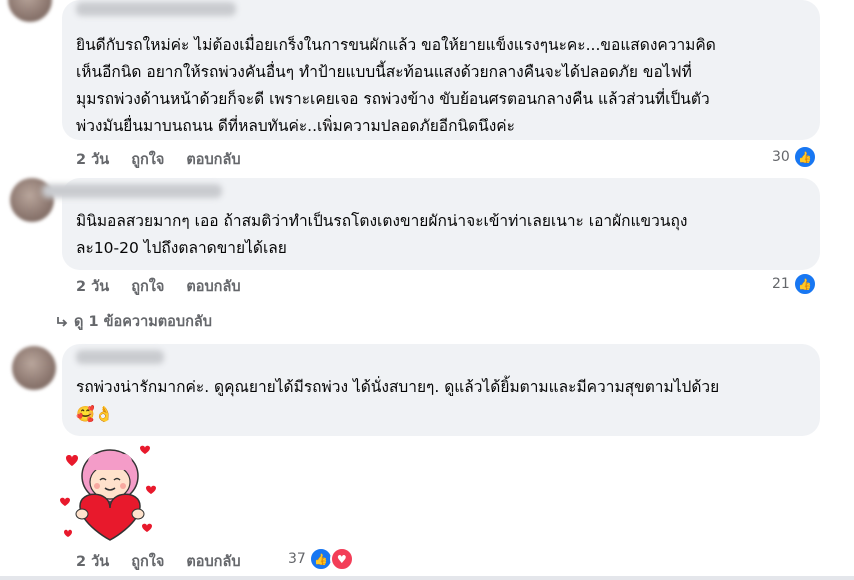 This screenshot has width=854, height=580. I want to click on bottom-divider, so click(427, 578).